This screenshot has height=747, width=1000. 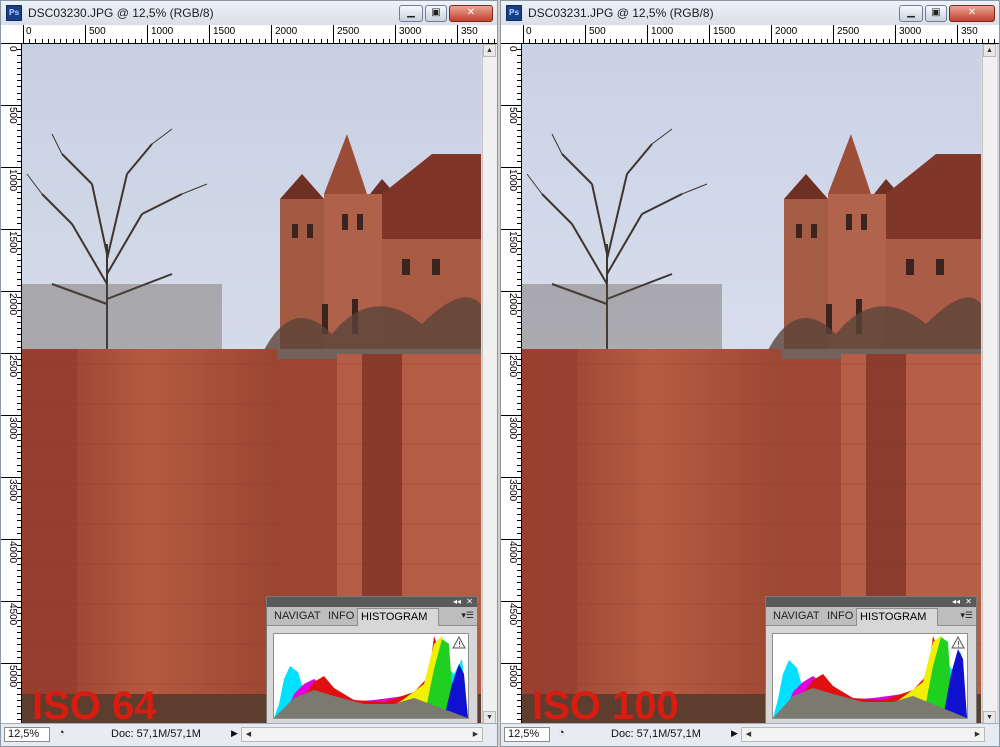 What do you see at coordinates (249, 13) in the screenshot?
I see `title-bar: Ps DSC03230.JPG @ 12,5% (RGB/8) ▁ ▣ ✕` at bounding box center [249, 13].